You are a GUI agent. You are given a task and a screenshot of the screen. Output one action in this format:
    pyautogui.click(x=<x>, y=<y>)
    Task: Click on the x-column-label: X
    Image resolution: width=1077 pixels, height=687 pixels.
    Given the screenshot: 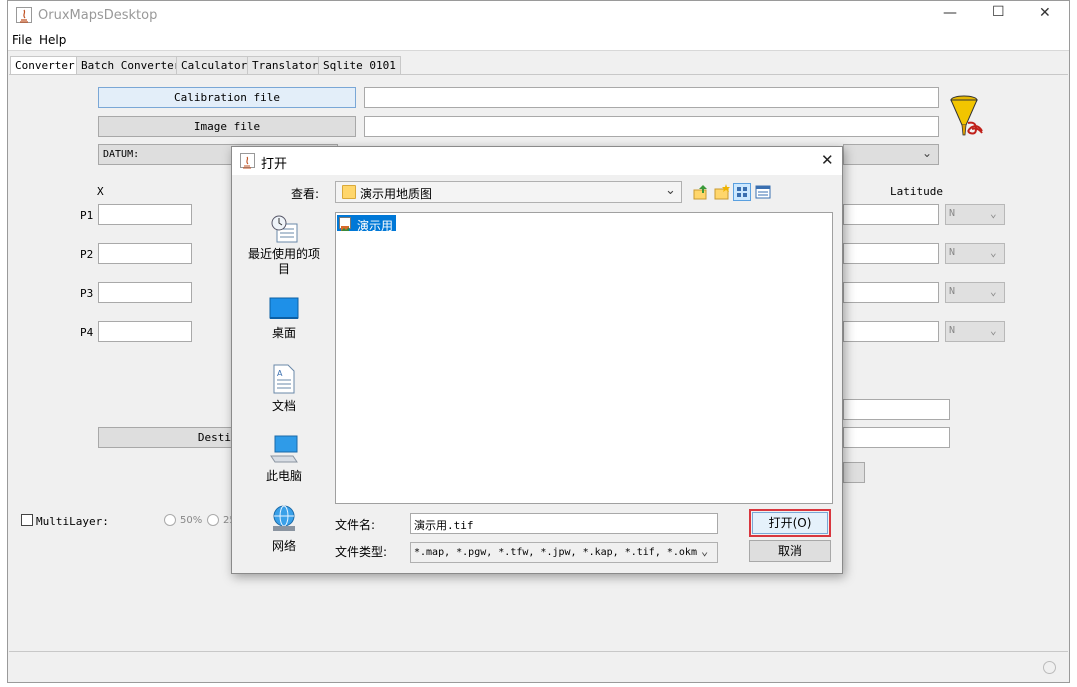 What is the action you would take?
    pyautogui.click(x=100, y=191)
    